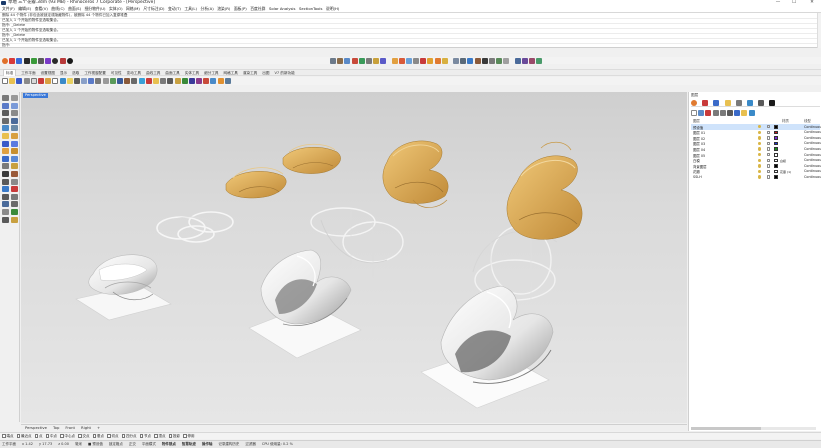 This screenshot has height=448, width=821. Describe the element at coordinates (484, 60) in the screenshot. I see `trim-icon` at that location.